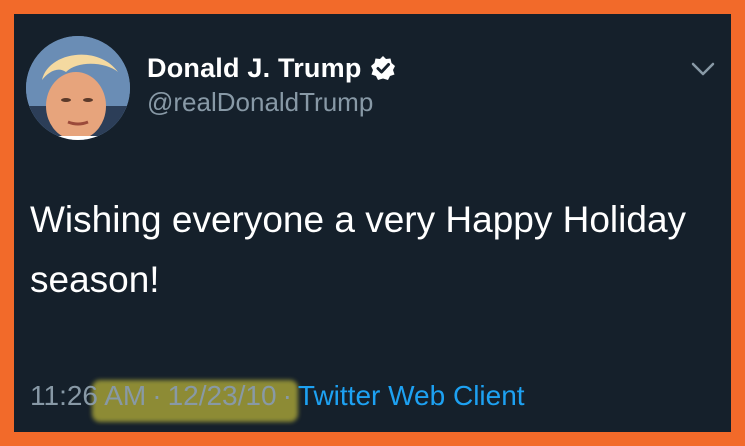  I want to click on tweet-time: 11:26 AM, so click(88, 395).